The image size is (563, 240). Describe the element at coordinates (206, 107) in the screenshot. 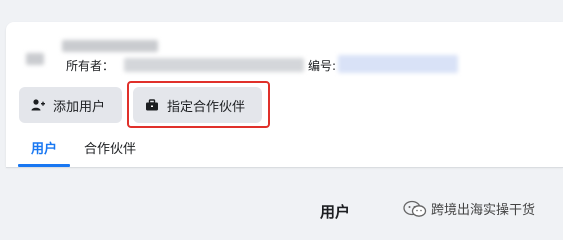

I see `assign-partner-label: 指定合作伙伴` at that location.